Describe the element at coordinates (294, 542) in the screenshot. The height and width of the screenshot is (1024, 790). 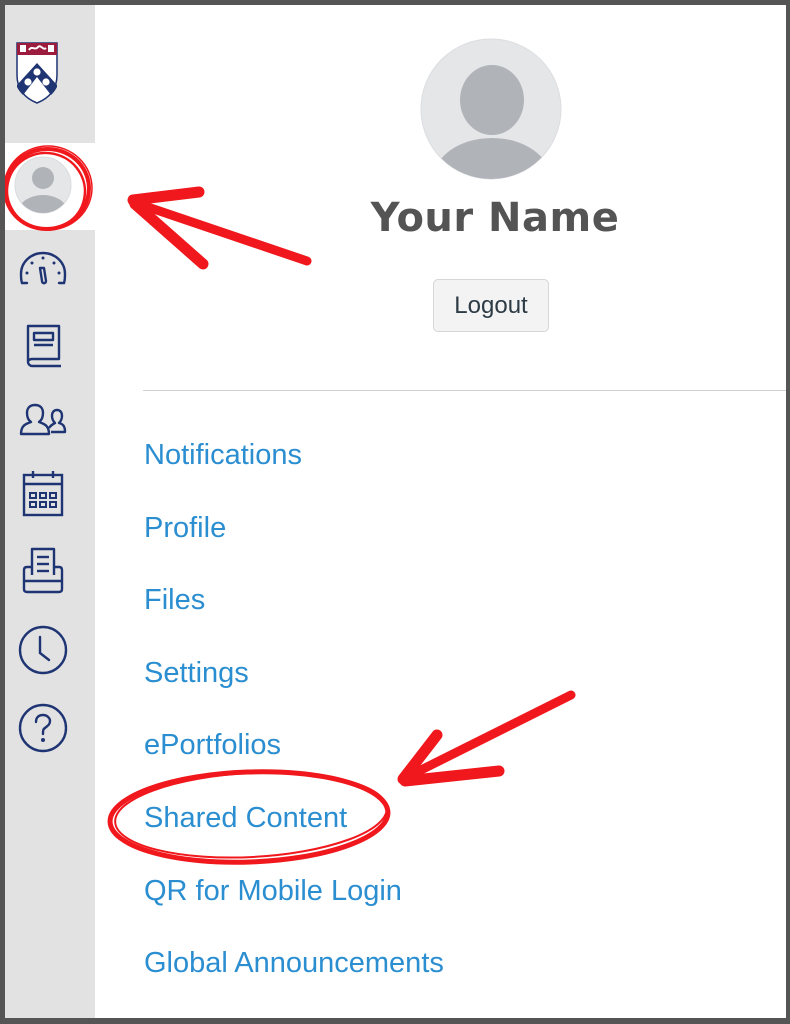
I see `menu-item-profile: Profile` at that location.